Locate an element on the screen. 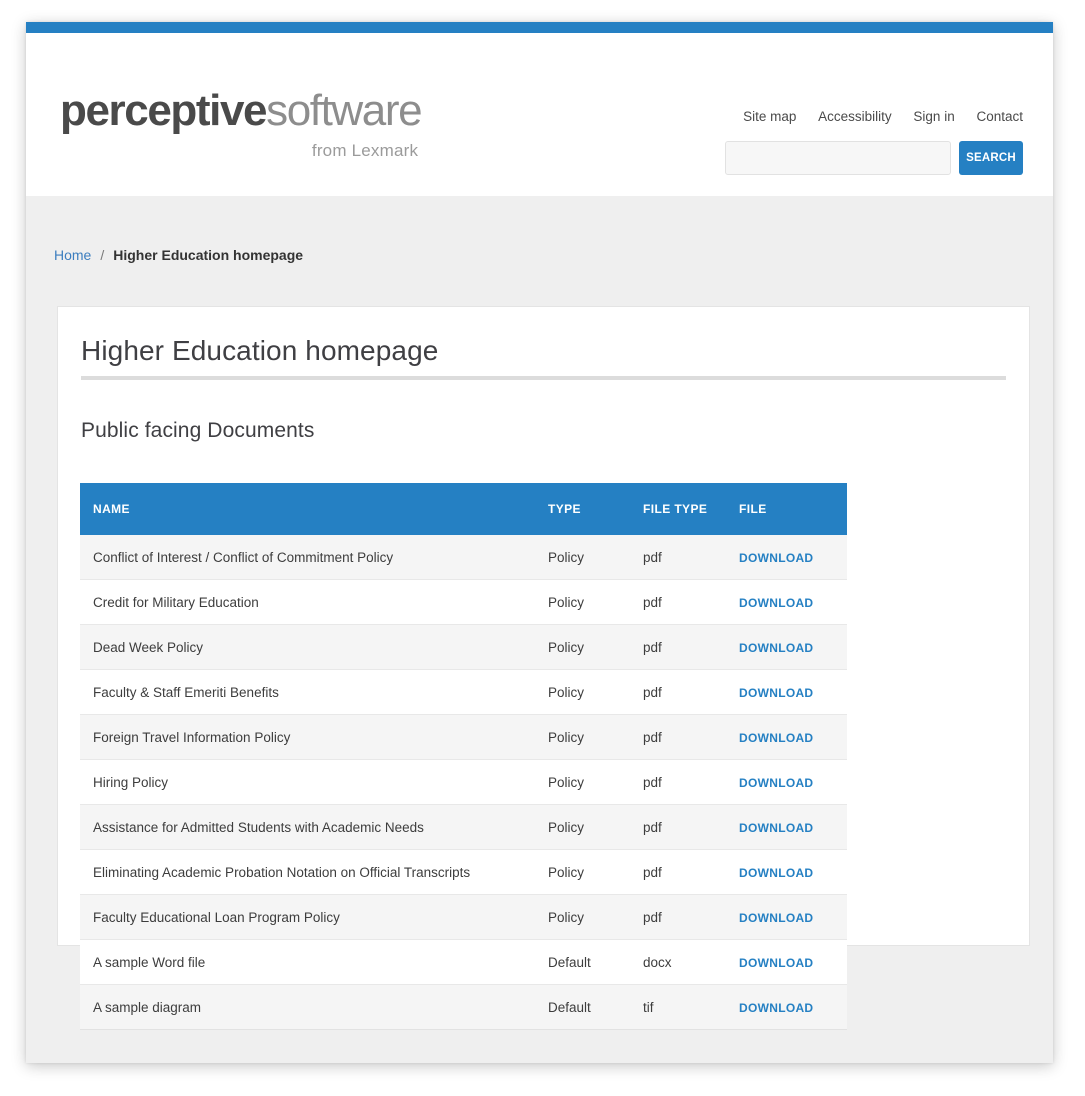  table-row: A sample Word file Default docx DOWNLOAD is located at coordinates (463, 962).